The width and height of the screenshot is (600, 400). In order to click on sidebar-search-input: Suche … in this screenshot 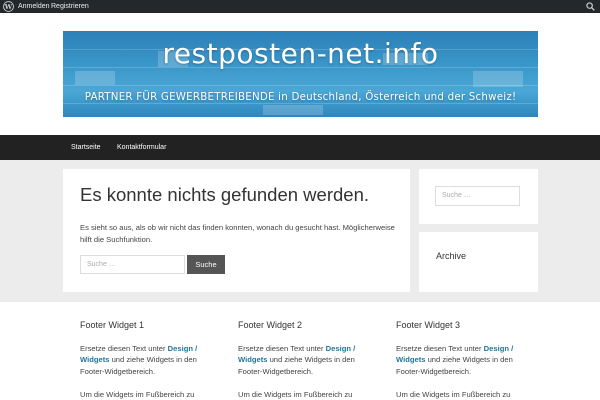, I will do `click(477, 196)`.